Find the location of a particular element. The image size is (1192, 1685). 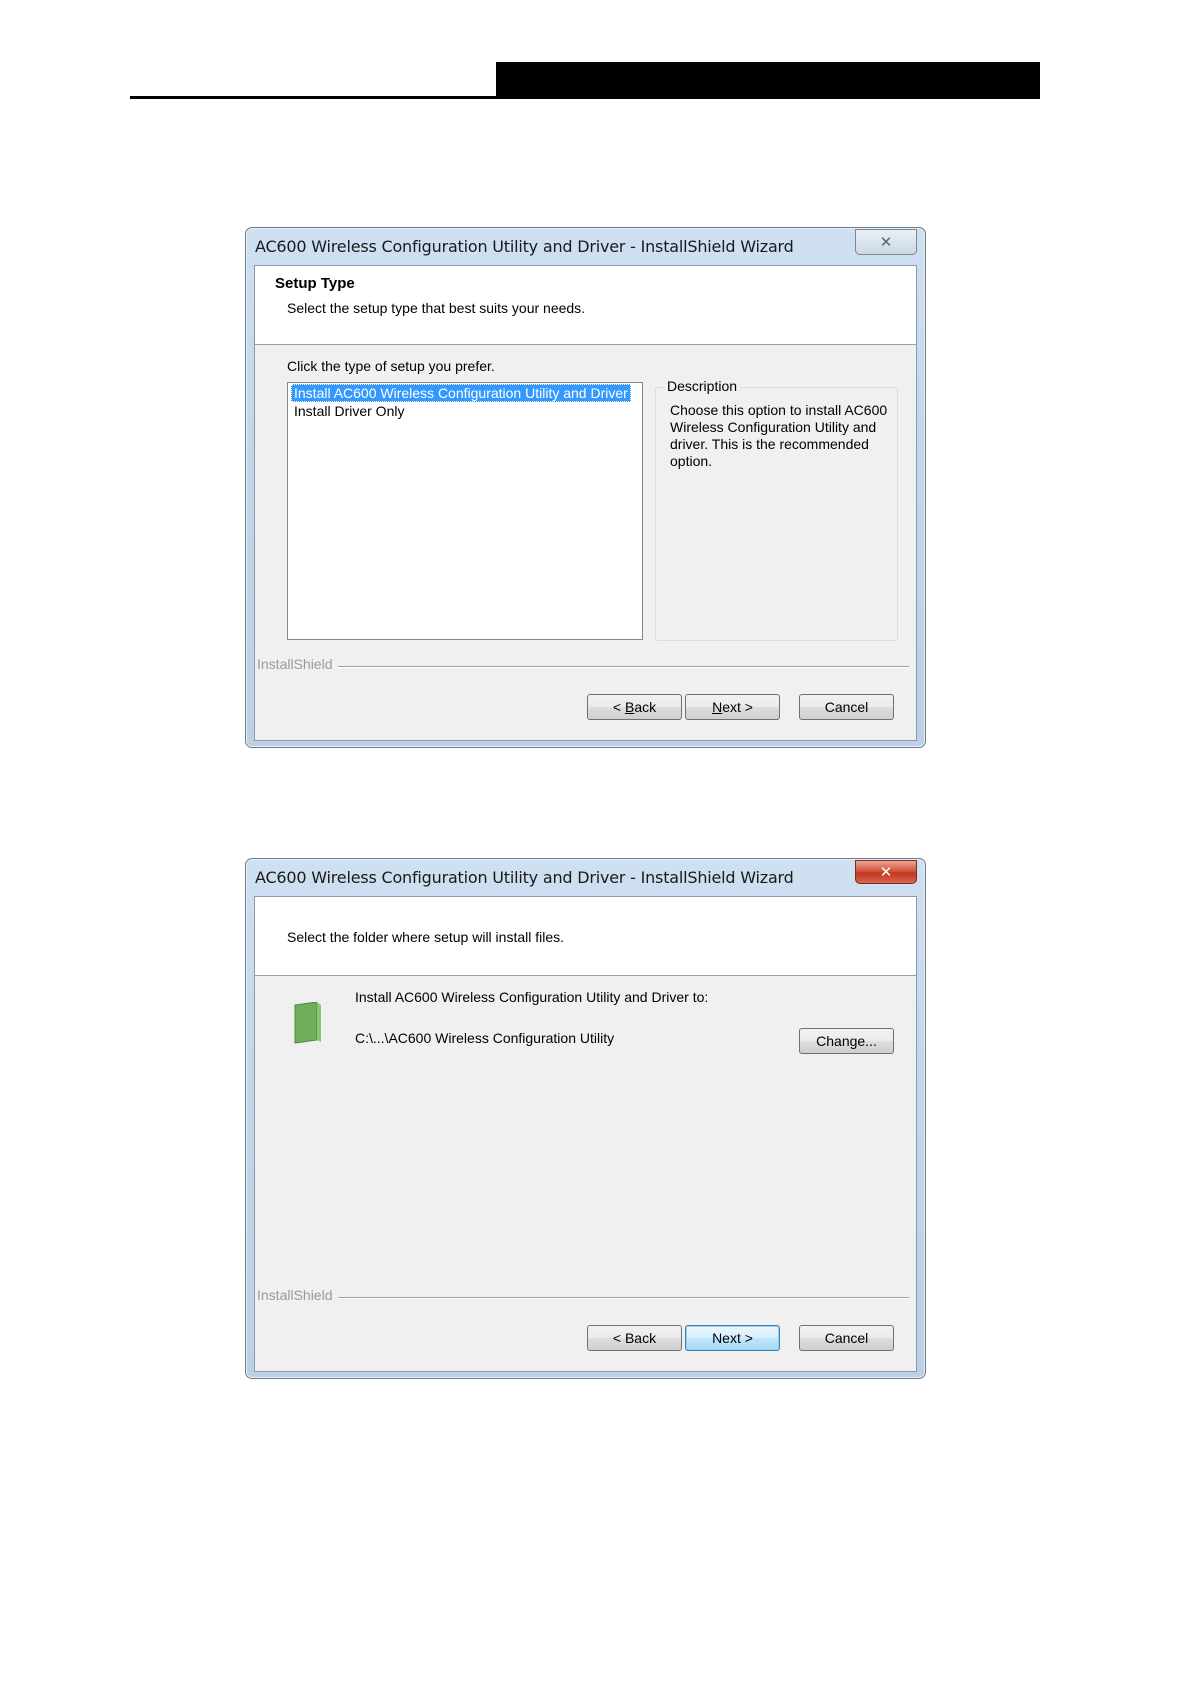

back-prefix: < is located at coordinates (618, 707).